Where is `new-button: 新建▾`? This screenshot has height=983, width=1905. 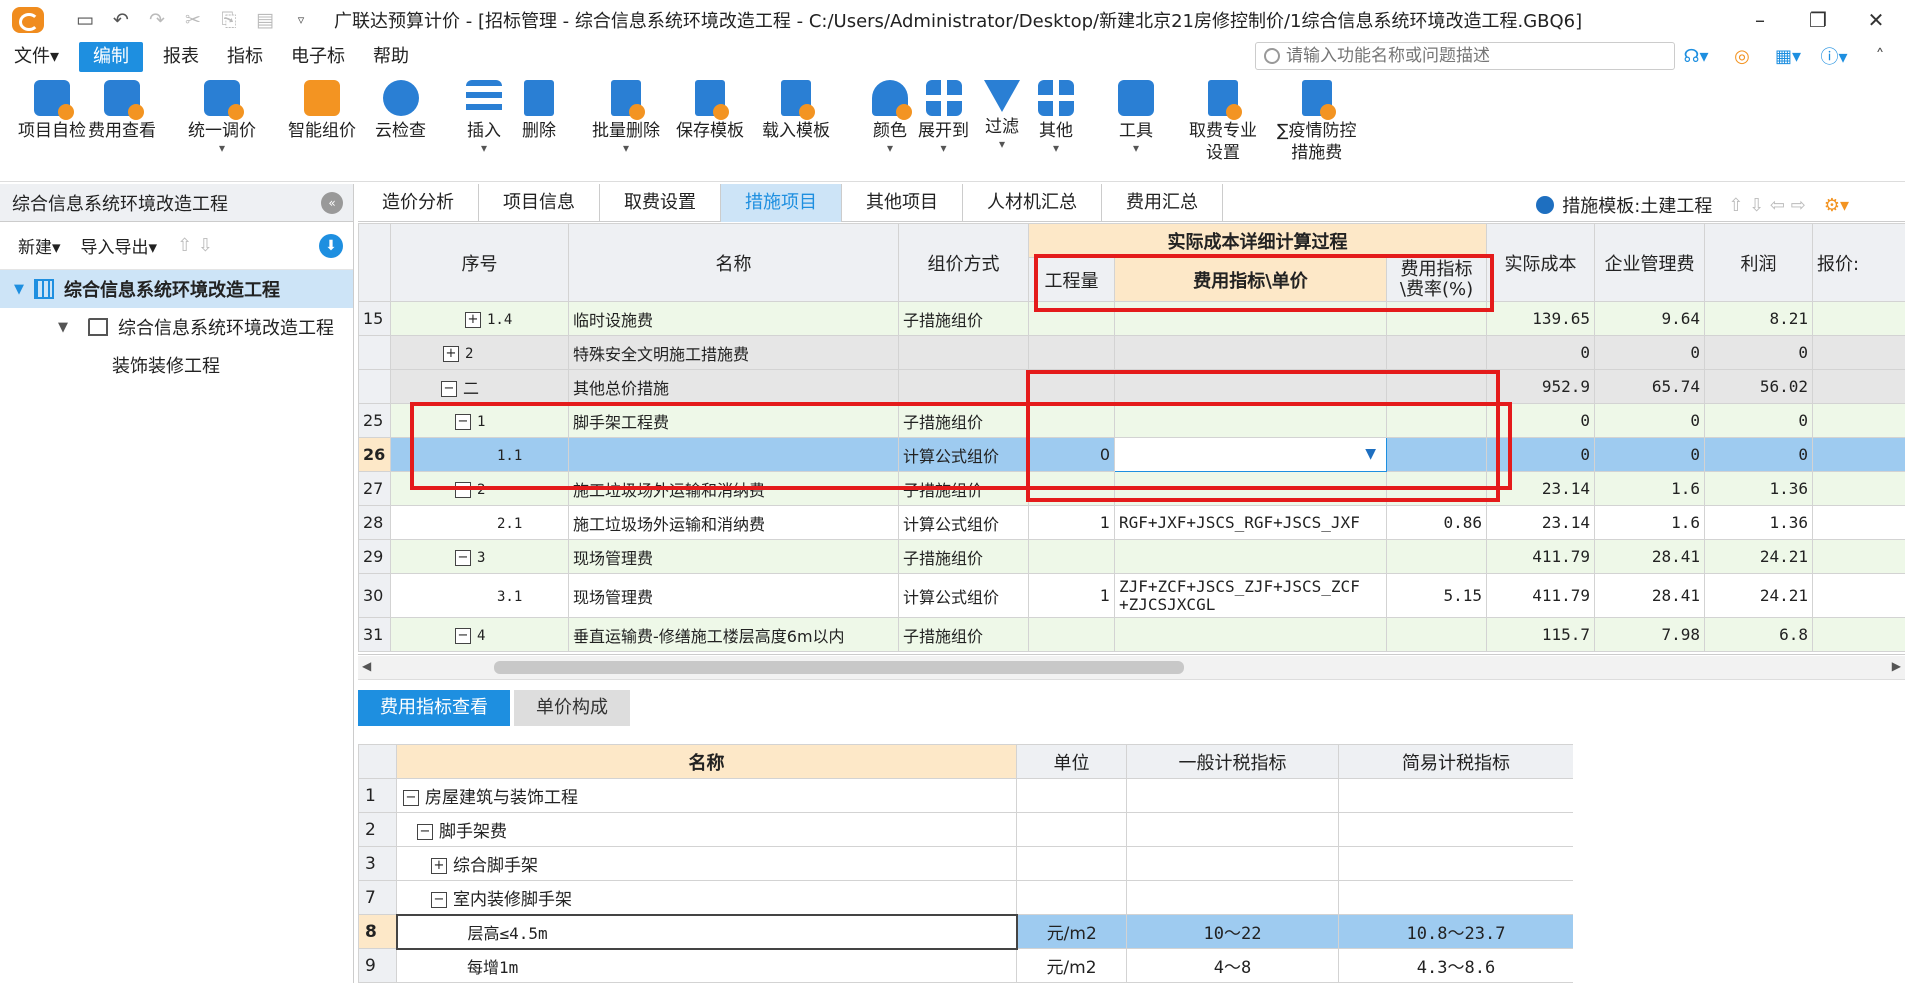 new-button: 新建▾ is located at coordinates (39, 245).